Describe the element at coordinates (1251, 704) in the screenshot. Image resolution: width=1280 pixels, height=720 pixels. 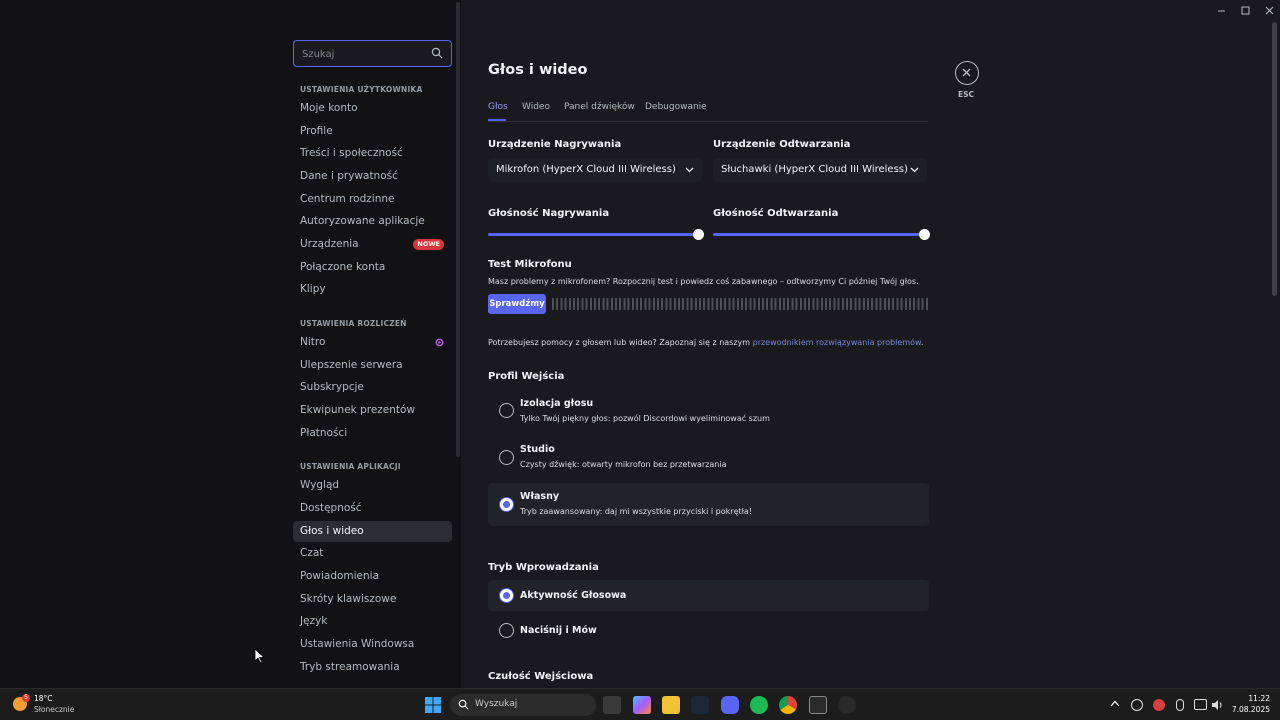
I see `taskbar-clock: 11:22 7.08.2025` at that location.